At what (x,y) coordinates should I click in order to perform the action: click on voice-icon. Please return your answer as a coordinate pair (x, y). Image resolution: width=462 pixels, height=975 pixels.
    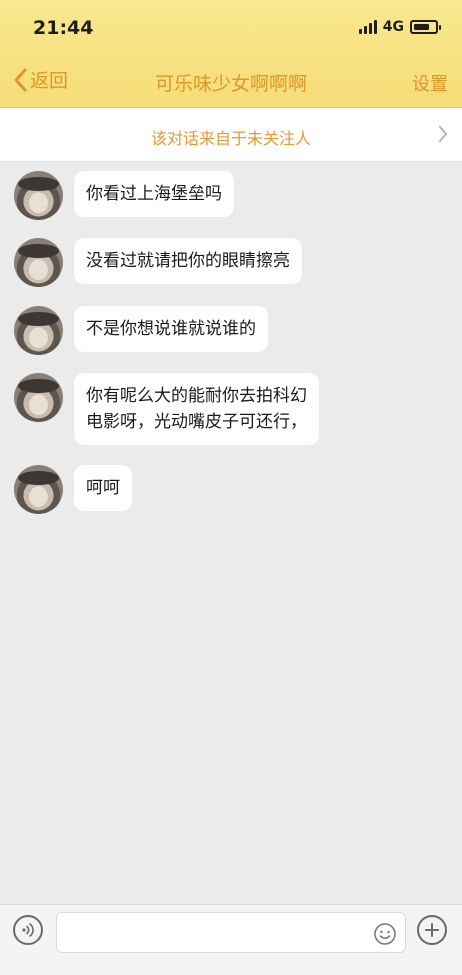
    Looking at the image, I should click on (28, 930).